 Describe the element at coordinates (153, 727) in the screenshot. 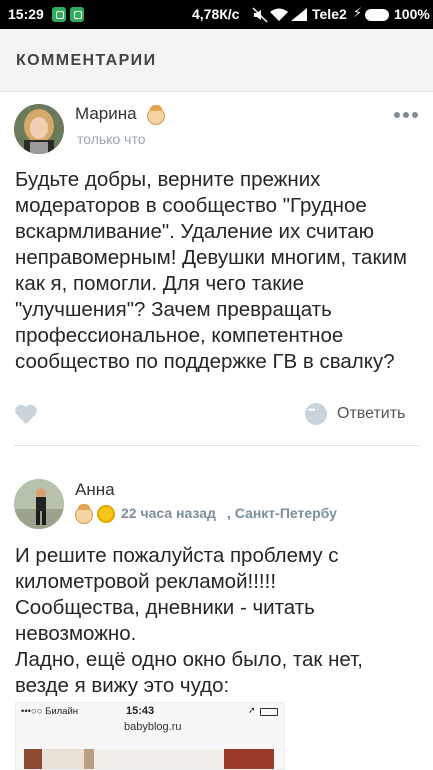

I see `embedded-url: babyblog.ru` at that location.